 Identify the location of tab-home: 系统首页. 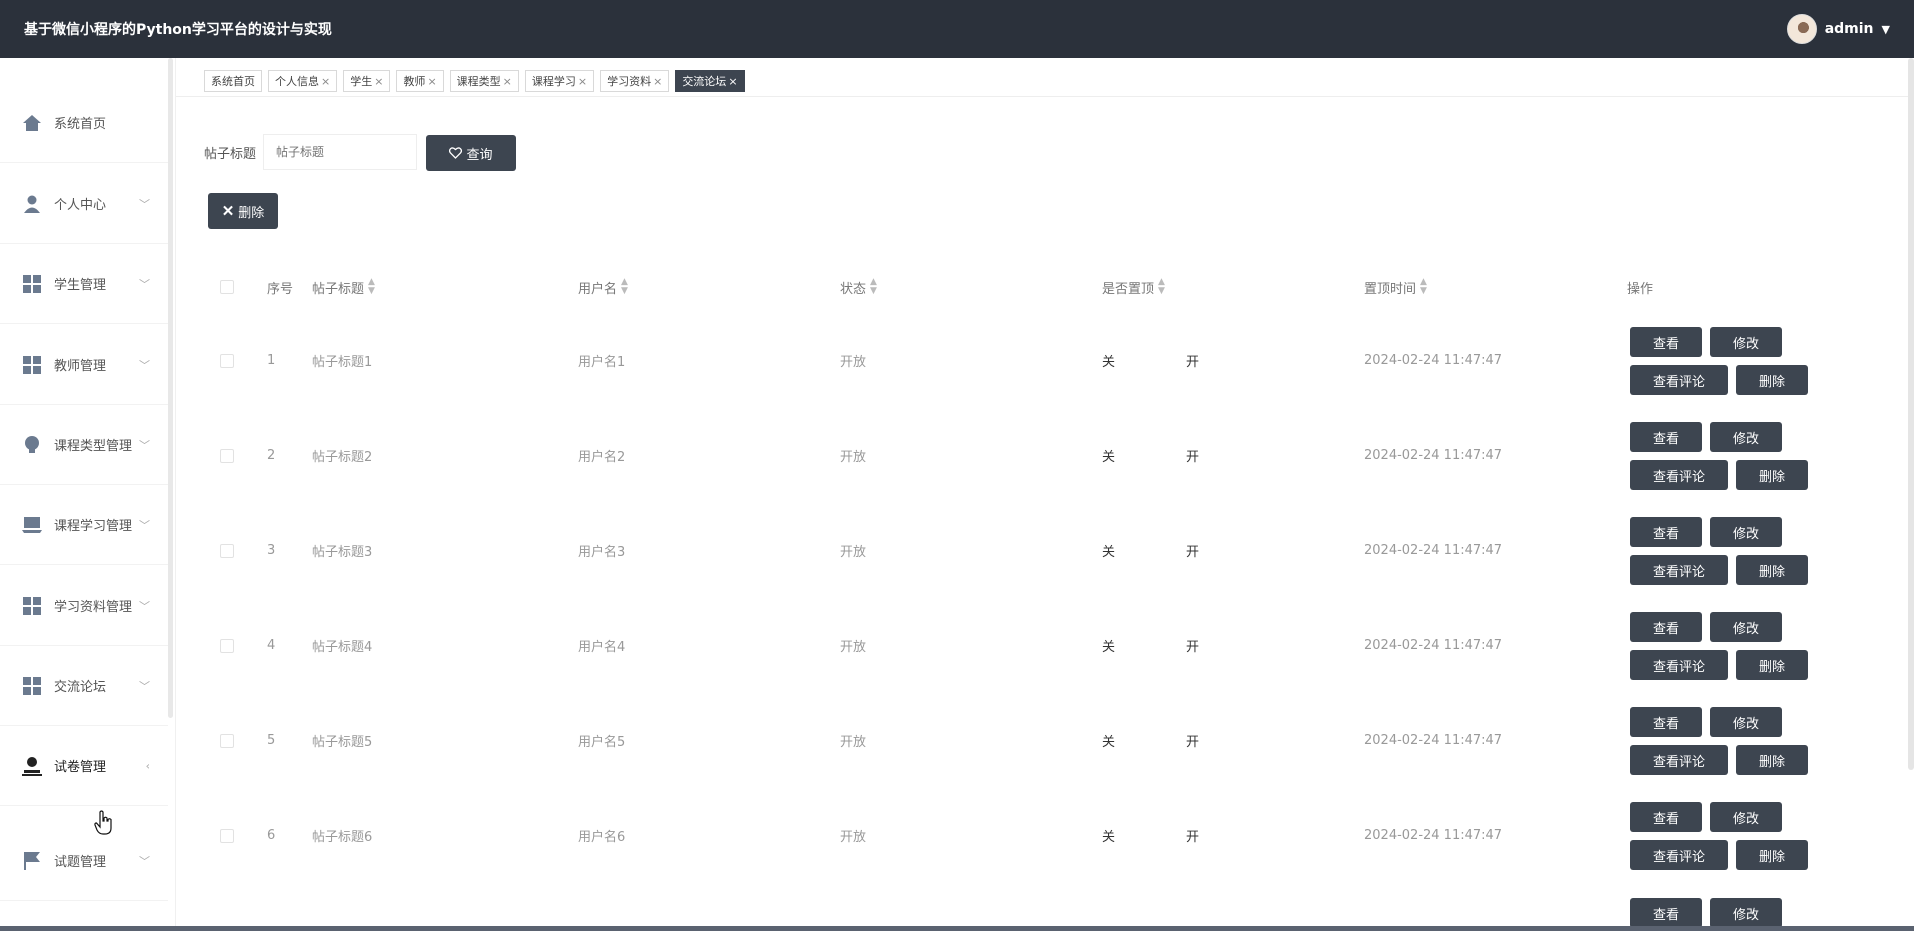
(233, 81).